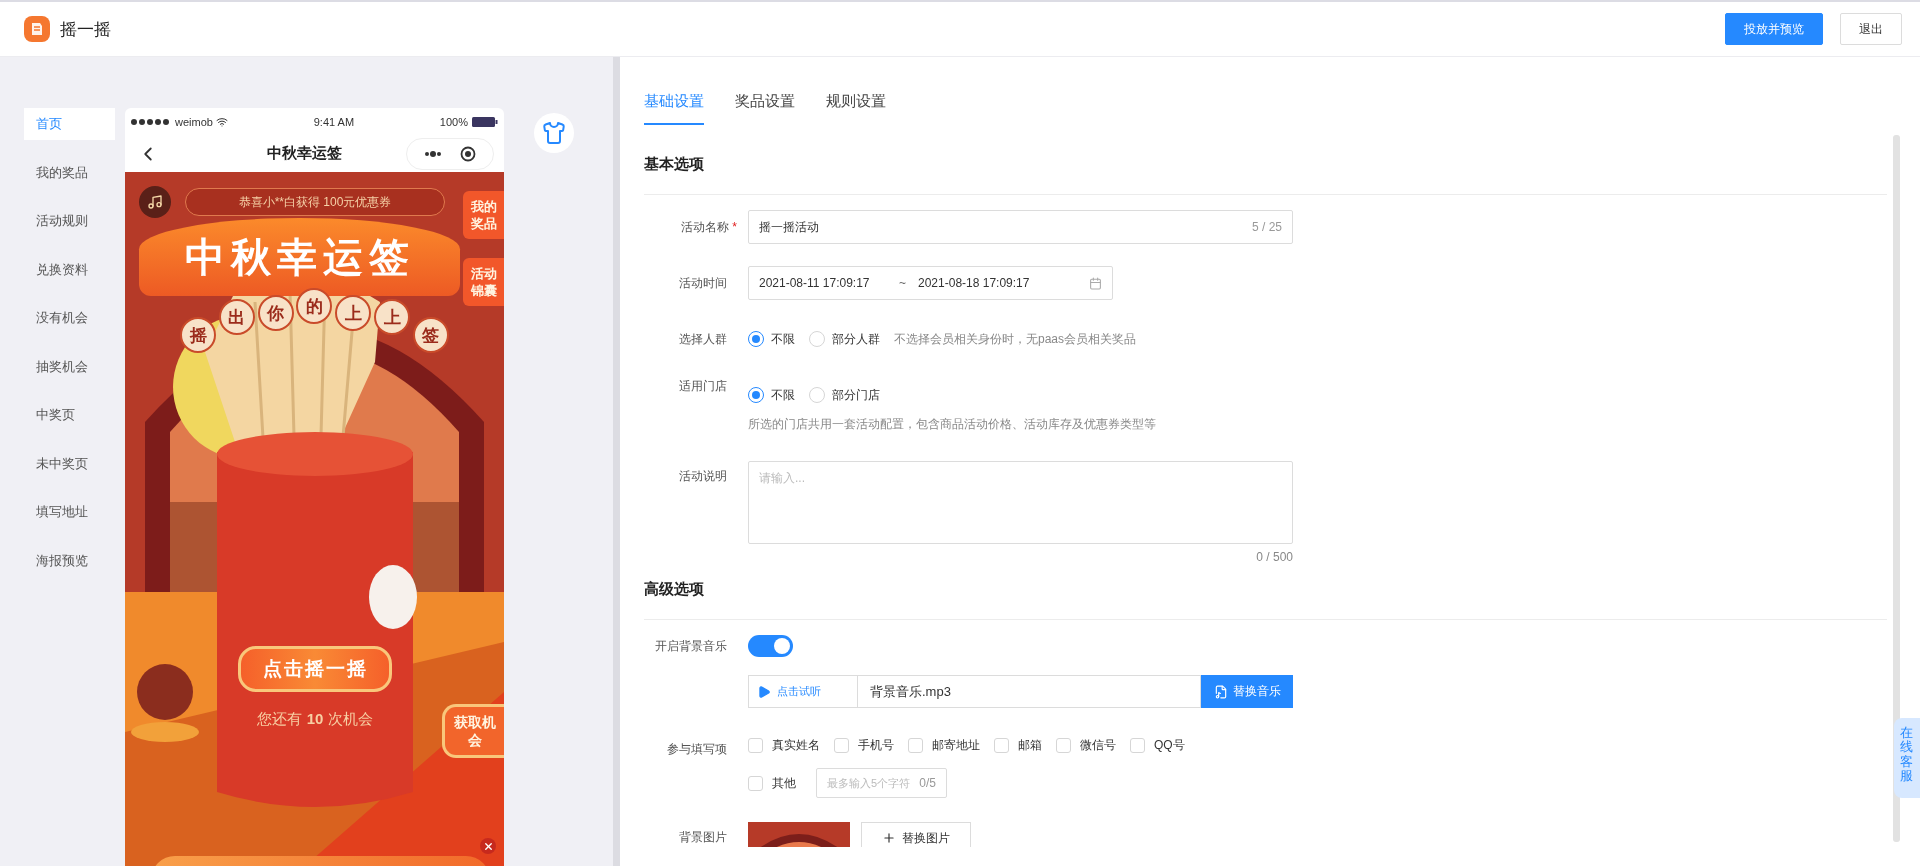 The width and height of the screenshot is (1920, 866). Describe the element at coordinates (703, 386) in the screenshot. I see `field-label: 适用门店` at that location.